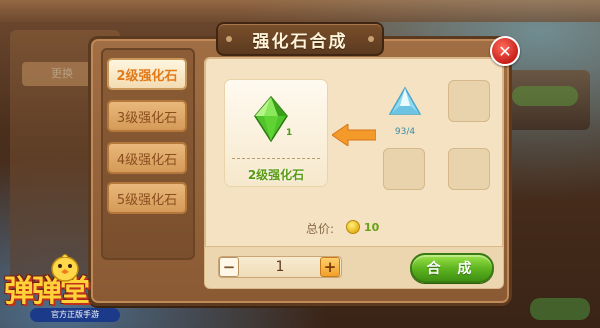 Image resolution: width=600 pixels, height=328 pixels. Describe the element at coordinates (65, 268) in the screenshot. I see `chick-mascot-icon` at that location.